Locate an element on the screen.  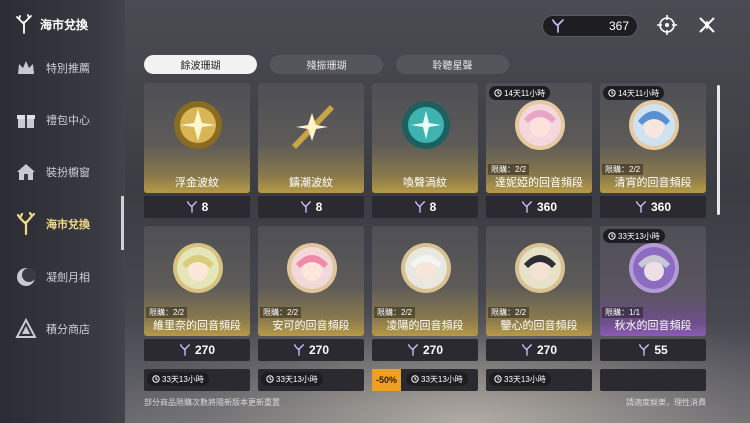
nav-label: 裝扮櫥窗 is located at coordinates (68, 173).